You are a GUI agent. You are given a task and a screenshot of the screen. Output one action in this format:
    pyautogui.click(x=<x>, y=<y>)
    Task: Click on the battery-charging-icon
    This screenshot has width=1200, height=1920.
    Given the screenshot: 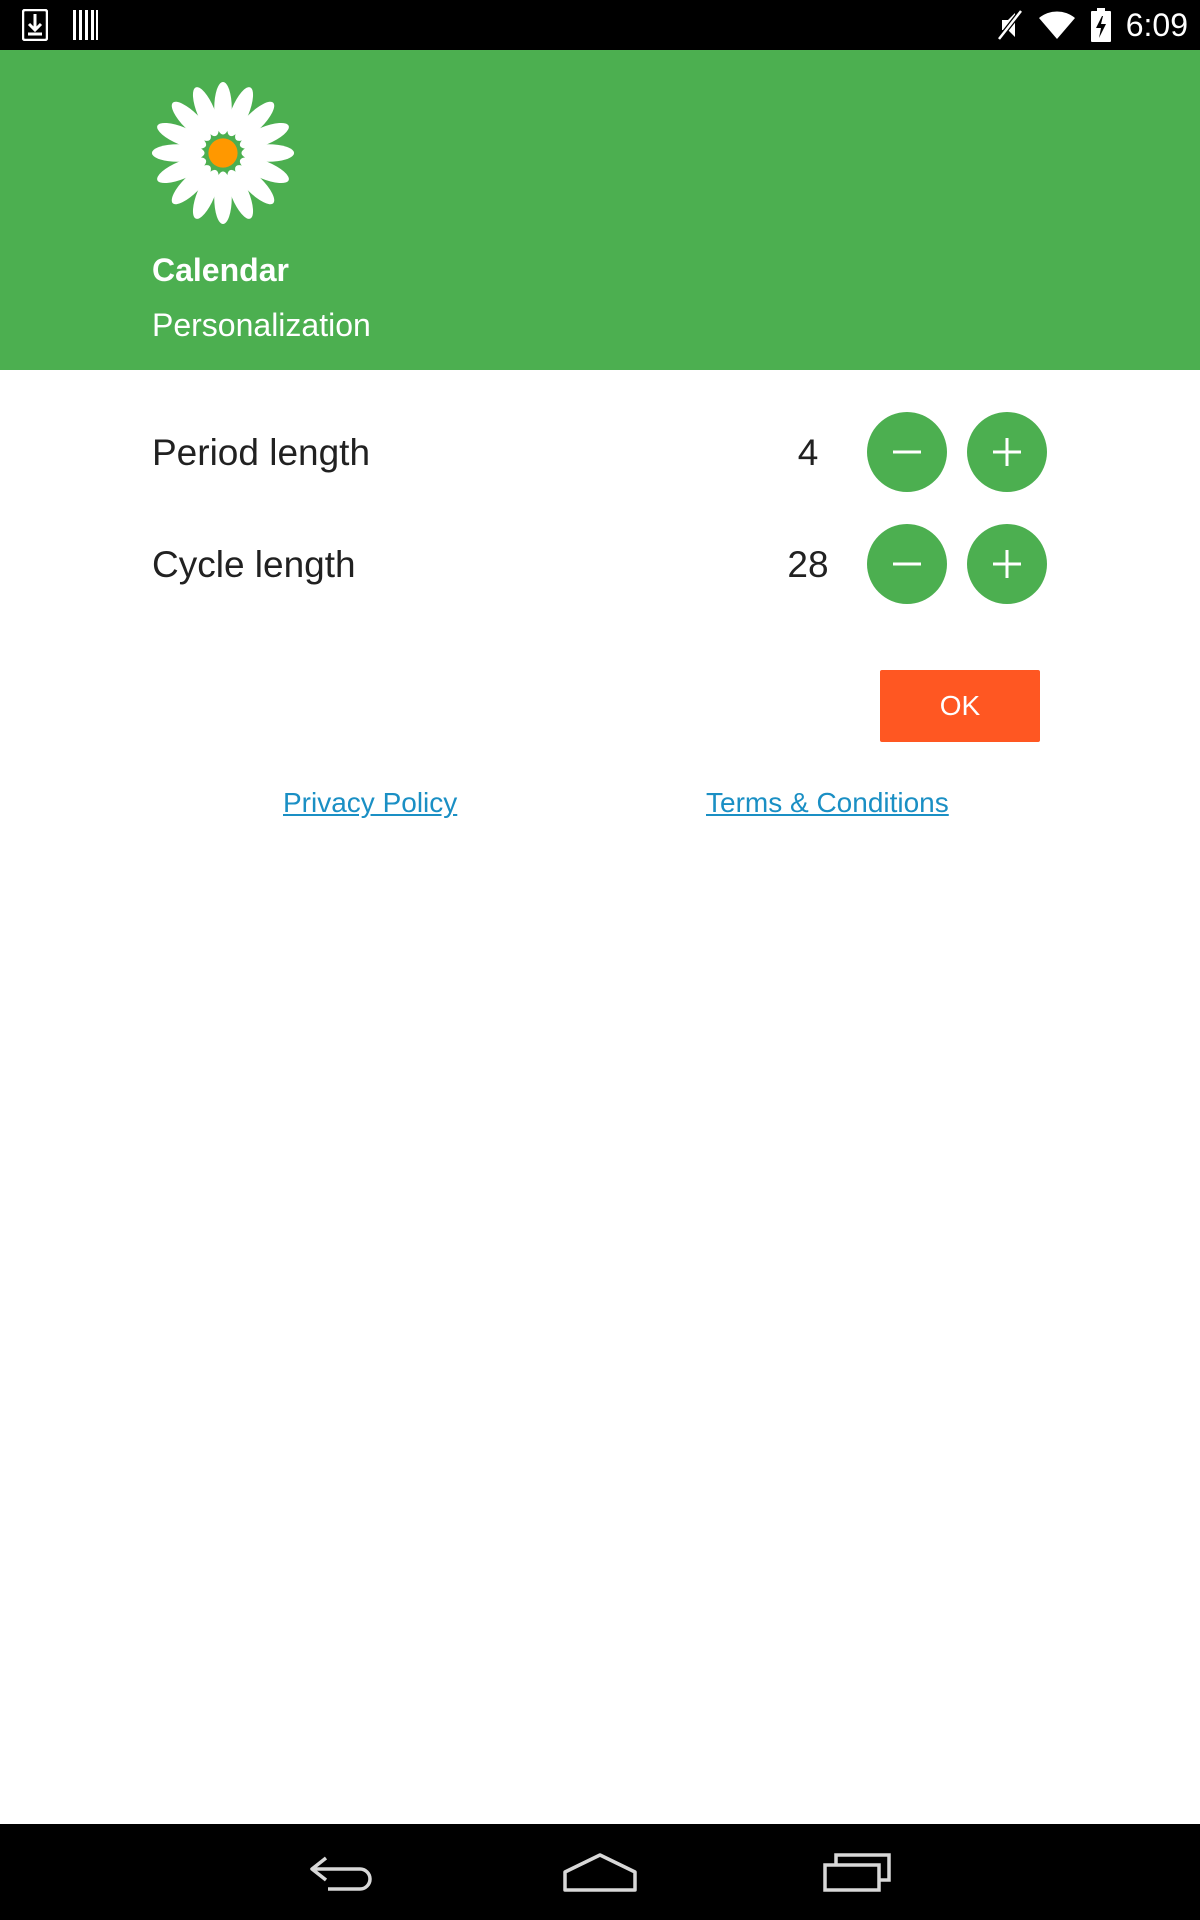 What is the action you would take?
    pyautogui.click(x=1101, y=25)
    